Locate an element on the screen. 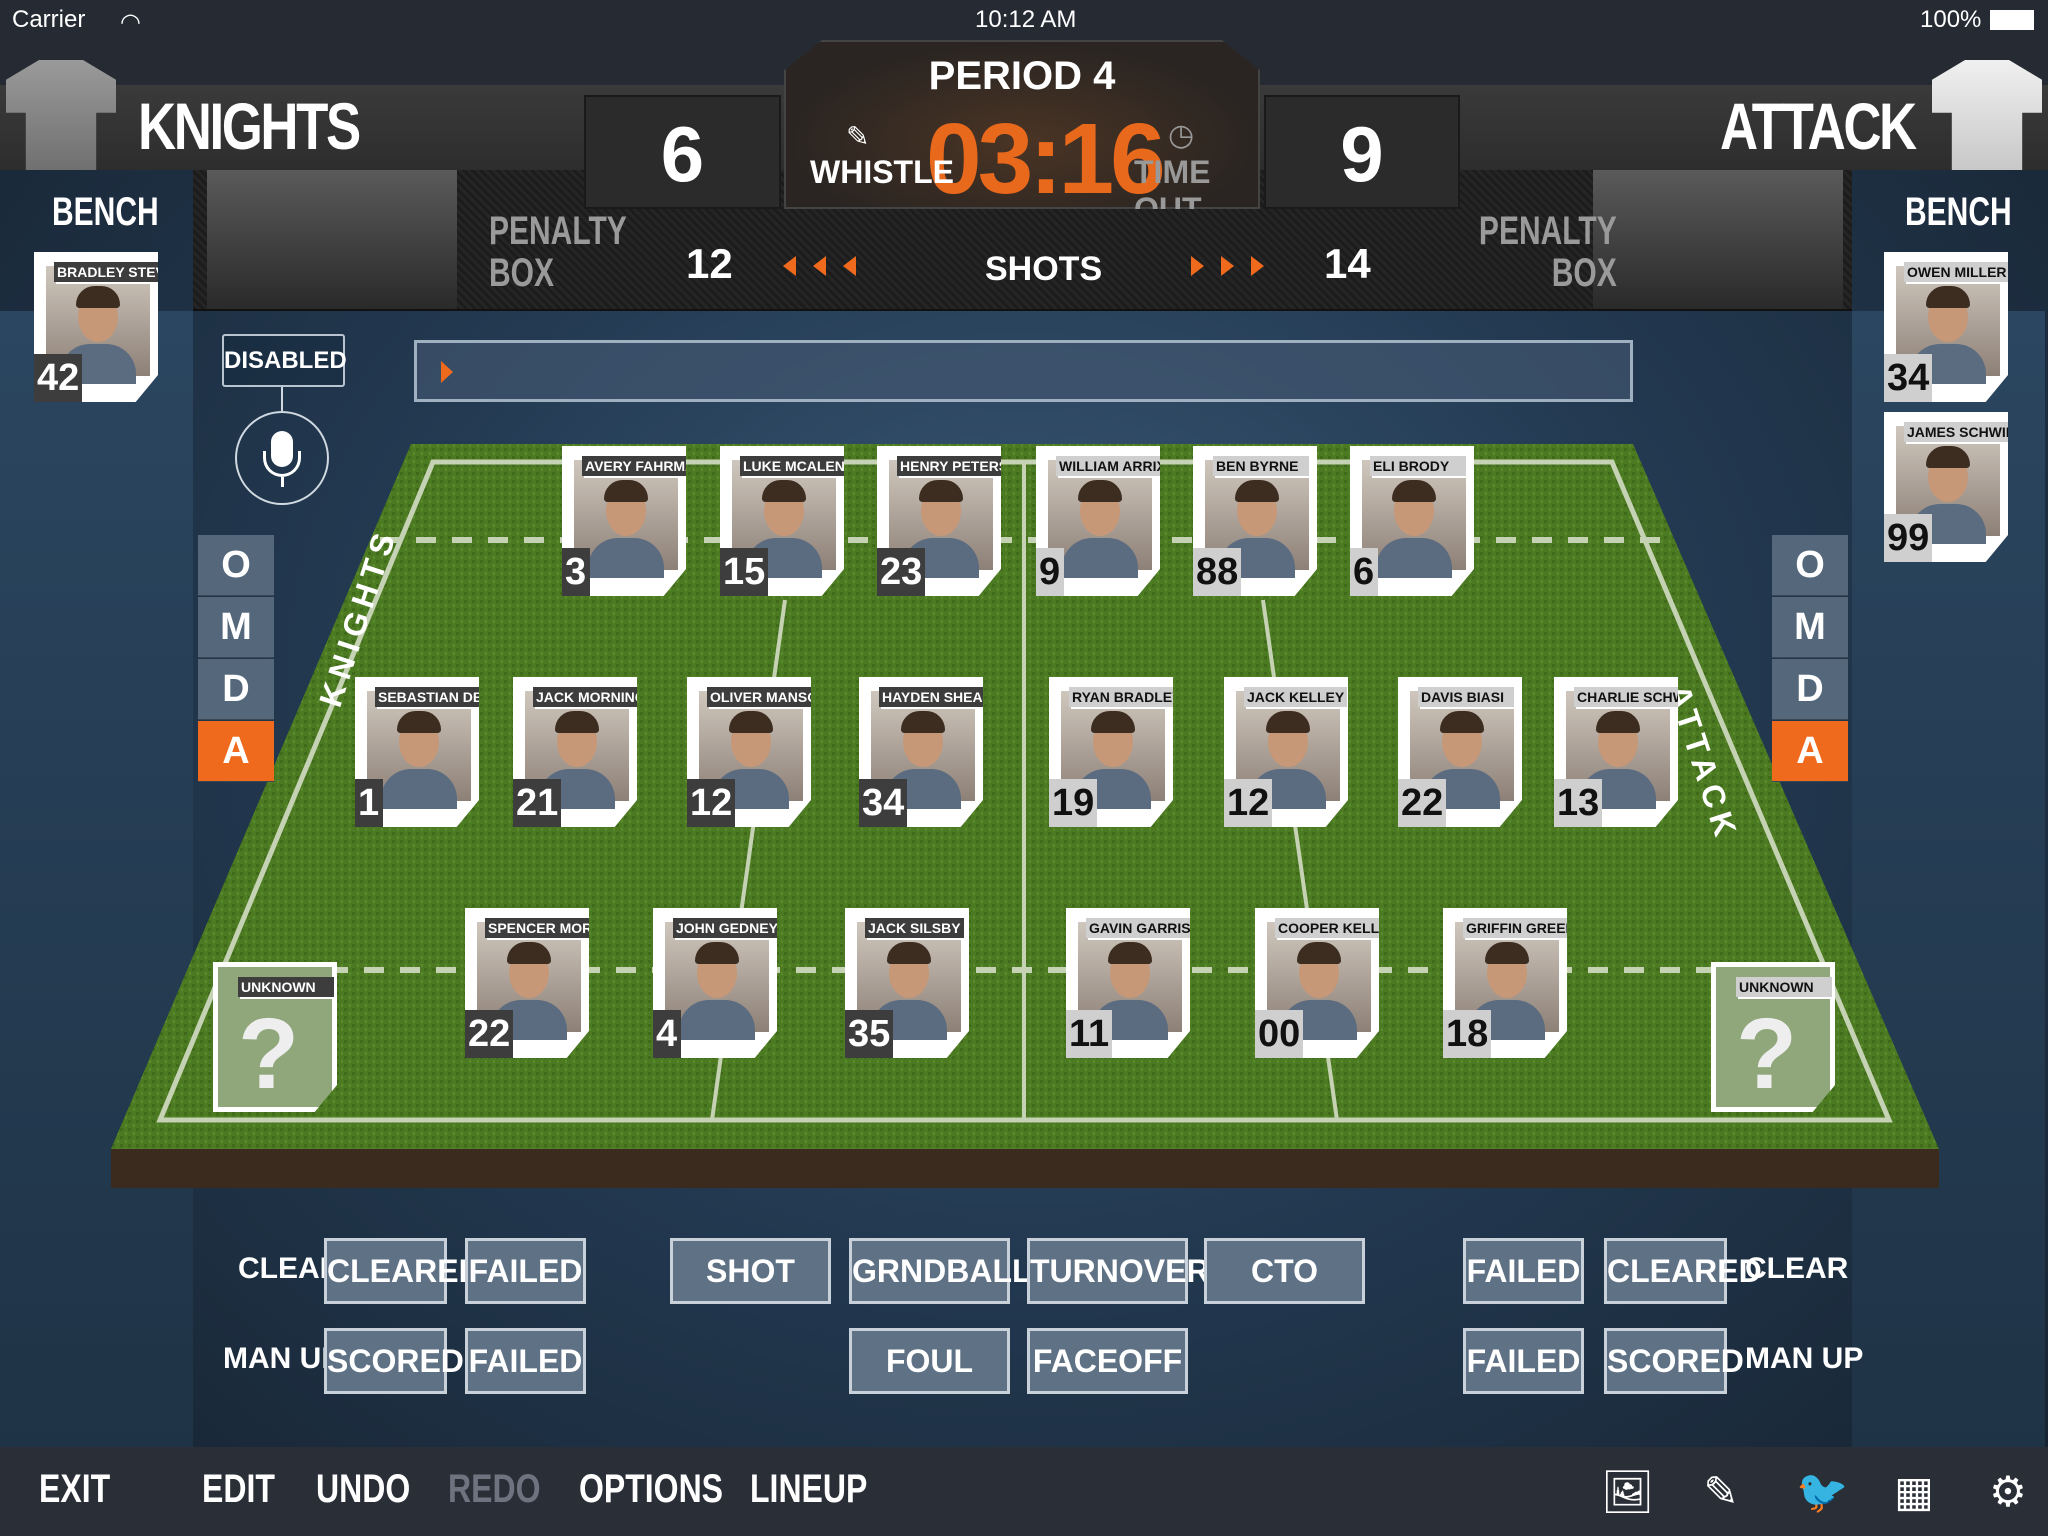 This screenshot has width=2048, height=1536. player-card: AVERY FAHRMAN 3 is located at coordinates (624, 521).